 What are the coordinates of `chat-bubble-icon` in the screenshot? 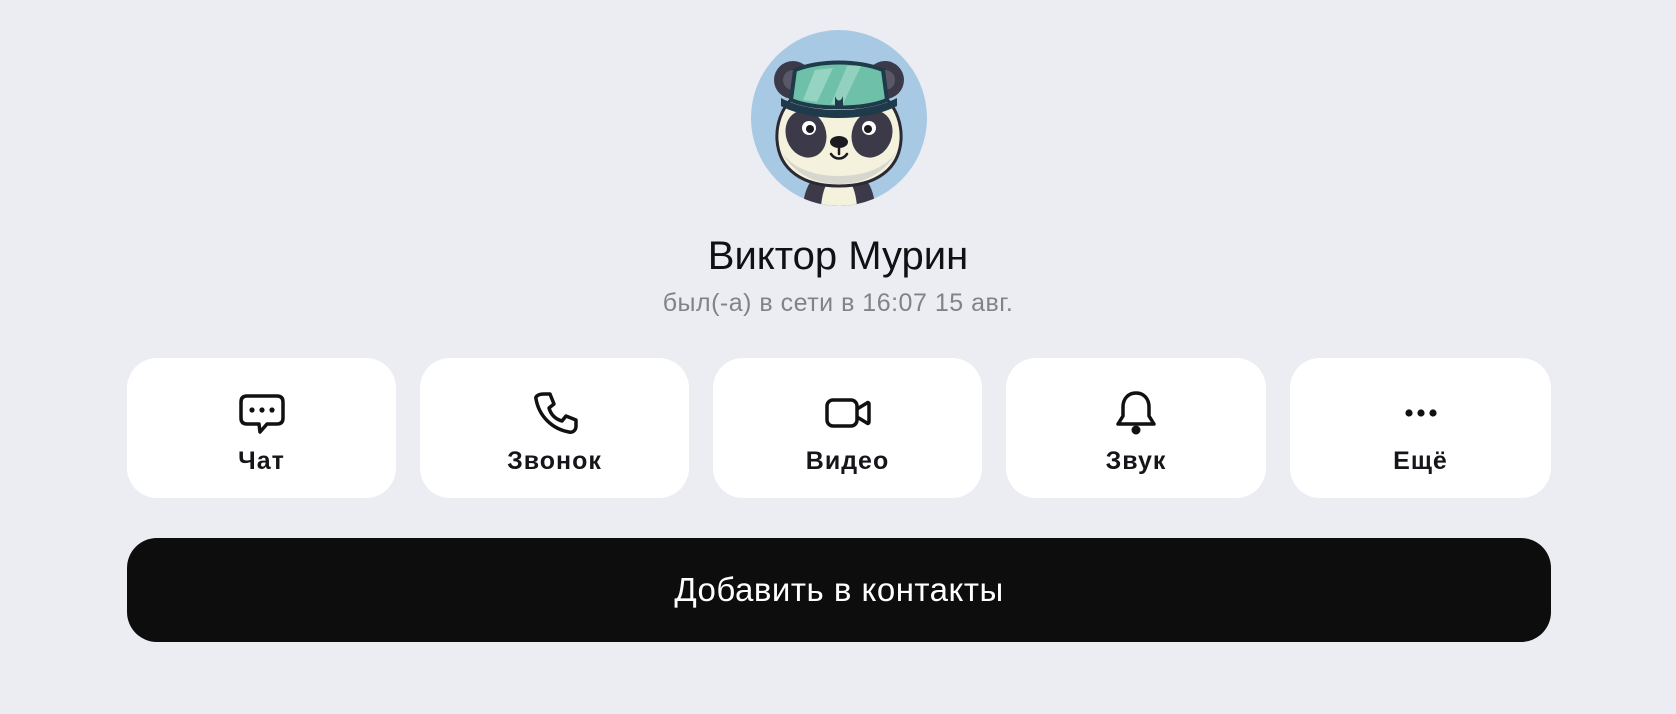 It's located at (262, 413).